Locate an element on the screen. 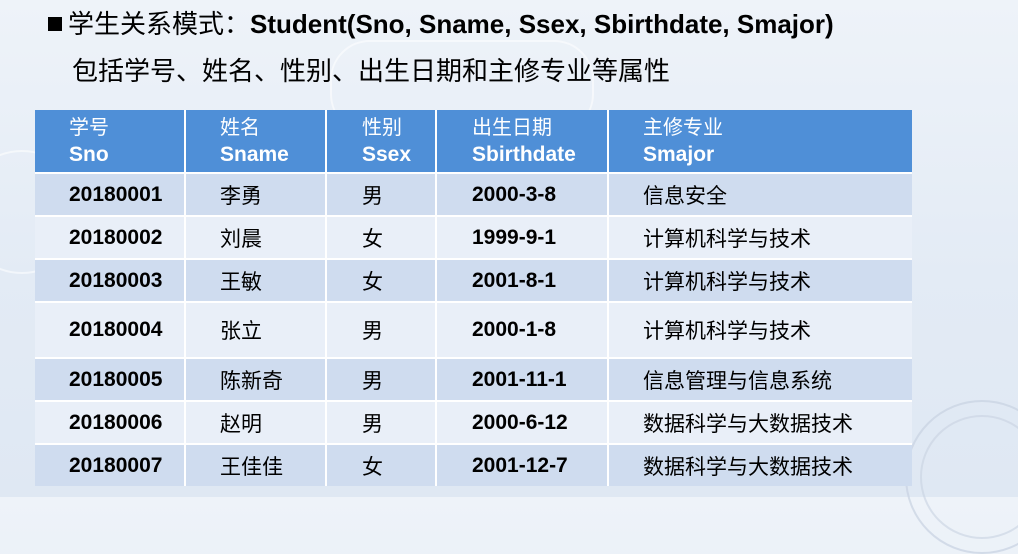 The height and width of the screenshot is (554, 1018). table-row: 20180007 王佳佳 女 2001-12-7 数据科学与大数据技术 is located at coordinates (473, 464).